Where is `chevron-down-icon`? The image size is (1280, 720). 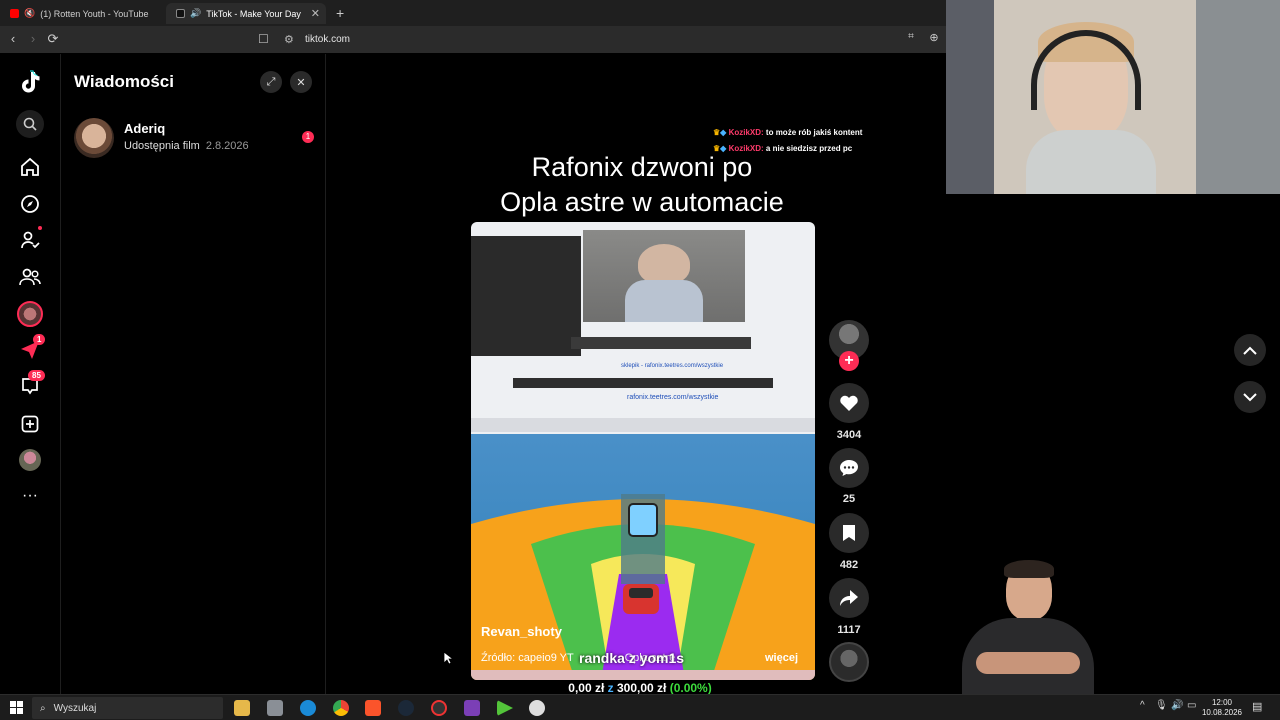
chevron-down-icon is located at coordinates (1250, 396).